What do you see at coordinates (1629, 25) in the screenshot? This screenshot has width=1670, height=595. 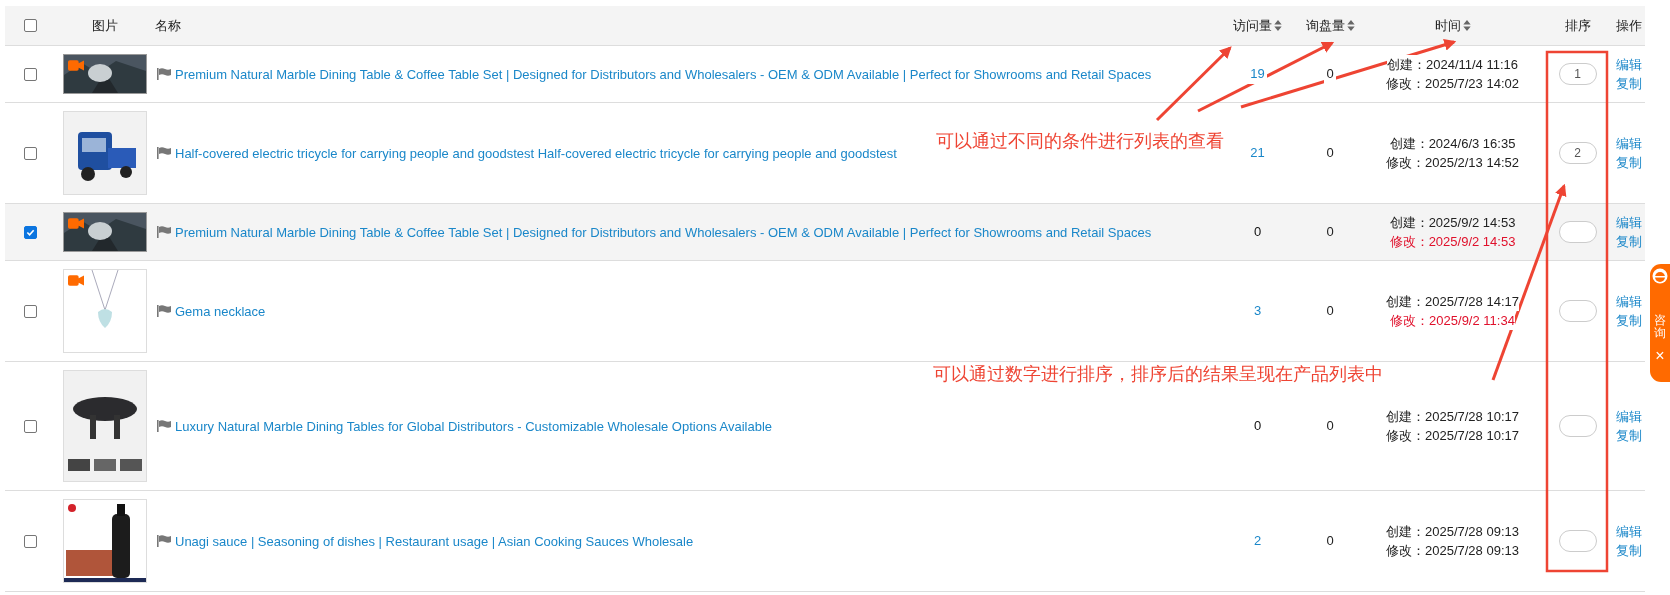 I see `column-header: 操作` at bounding box center [1629, 25].